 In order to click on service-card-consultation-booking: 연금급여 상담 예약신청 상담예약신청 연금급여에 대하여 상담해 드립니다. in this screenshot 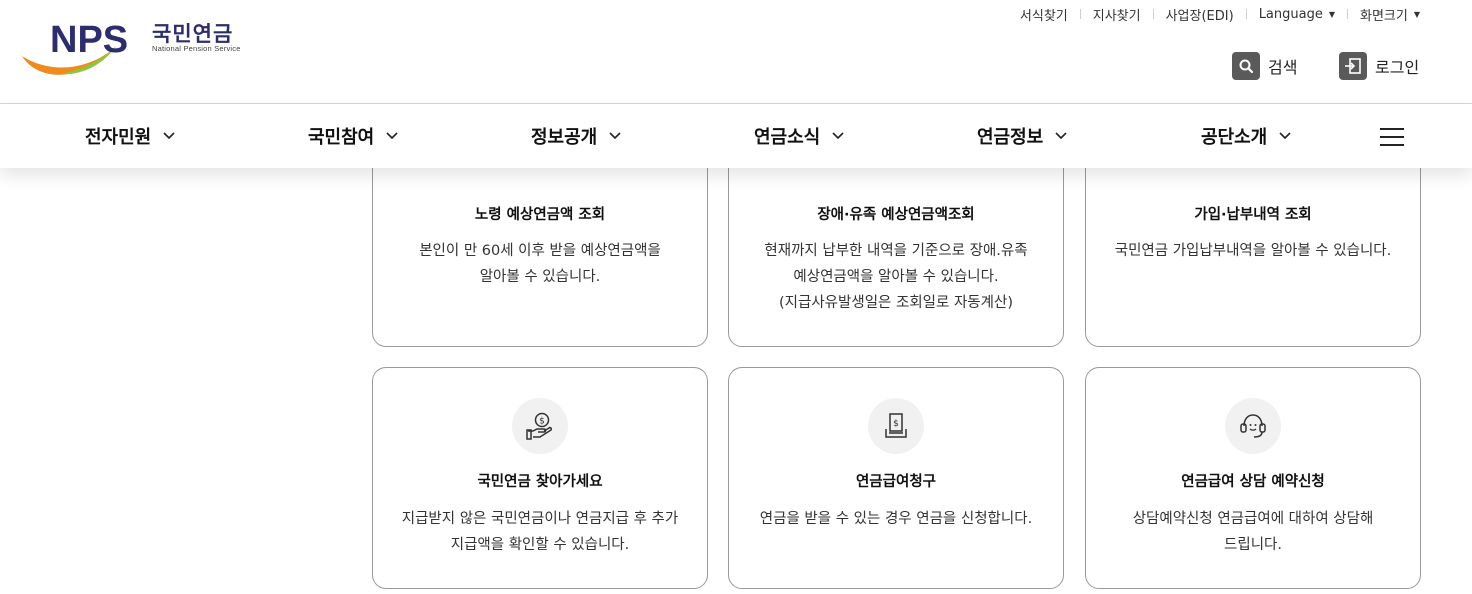, I will do `click(1253, 478)`.